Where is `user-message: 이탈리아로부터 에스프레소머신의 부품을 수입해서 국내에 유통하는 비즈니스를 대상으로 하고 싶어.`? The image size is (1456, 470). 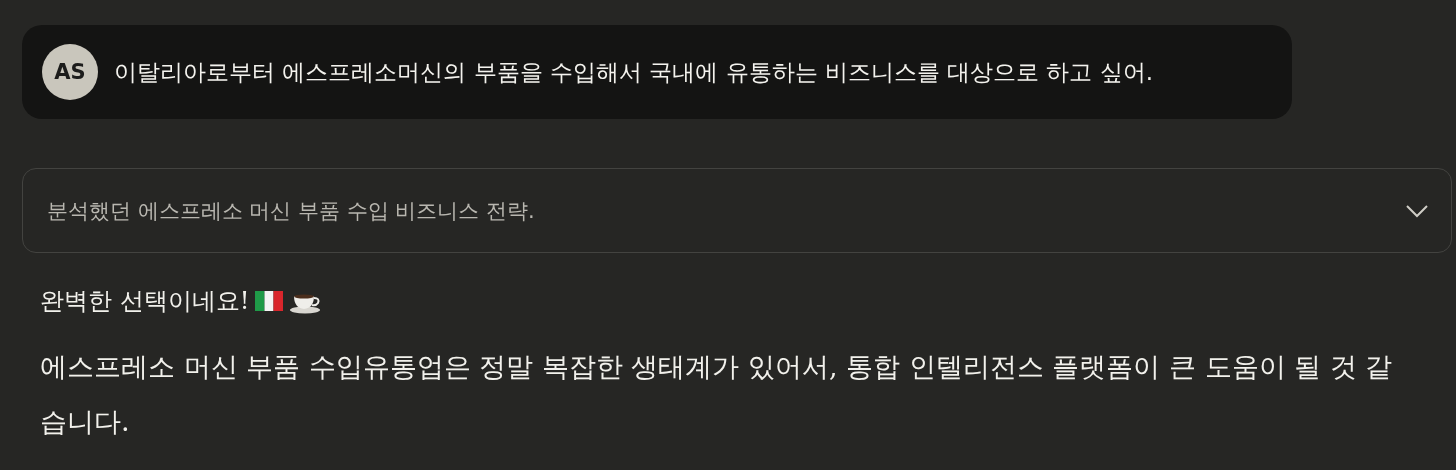 user-message: 이탈리아로부터 에스프레소머신의 부품을 수입해서 국내에 유통하는 비즈니스를 대상으로 하고 싶어. is located at coordinates (634, 72).